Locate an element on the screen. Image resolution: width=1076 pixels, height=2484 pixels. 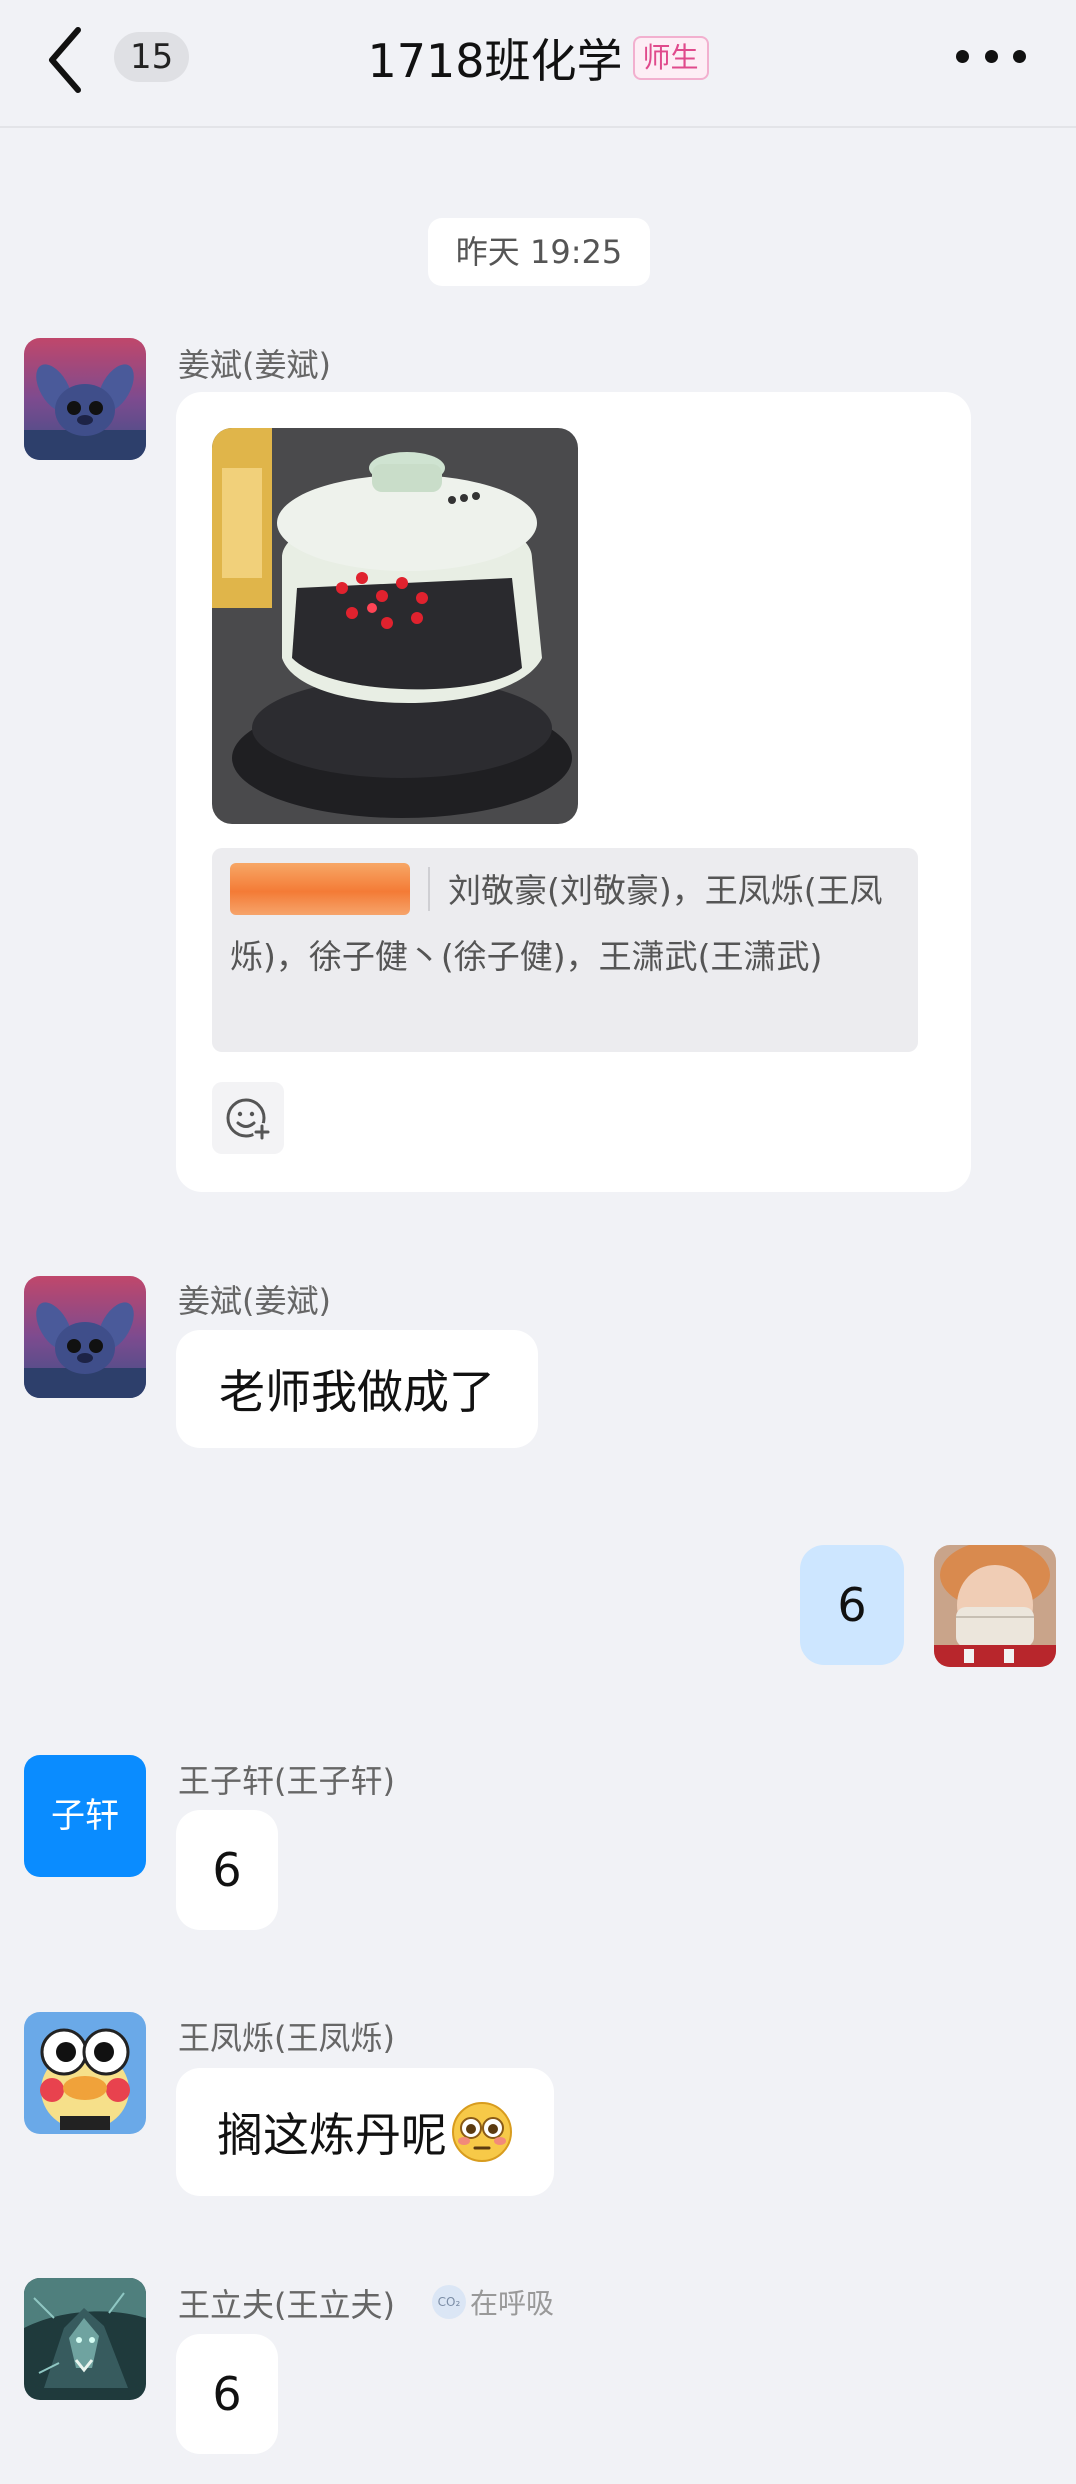
mention-separator is located at coordinates (429, 888).